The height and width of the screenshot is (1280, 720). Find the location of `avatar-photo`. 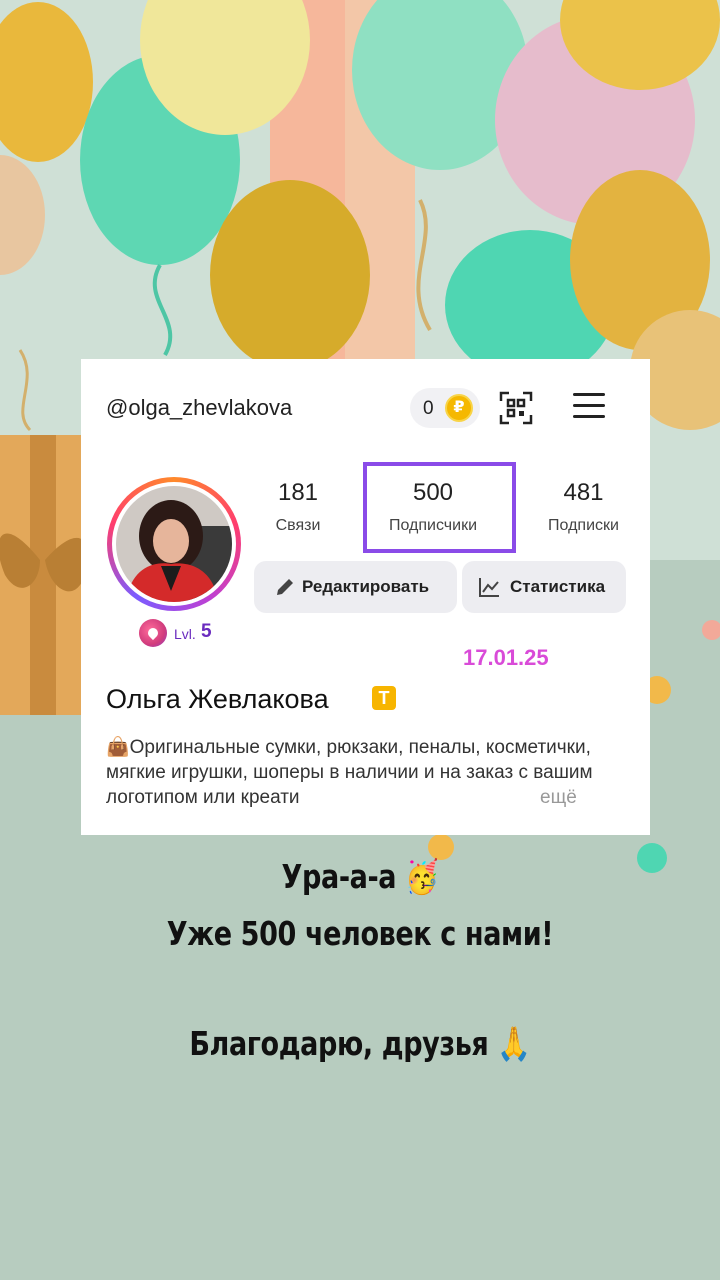

avatar-photo is located at coordinates (174, 544).